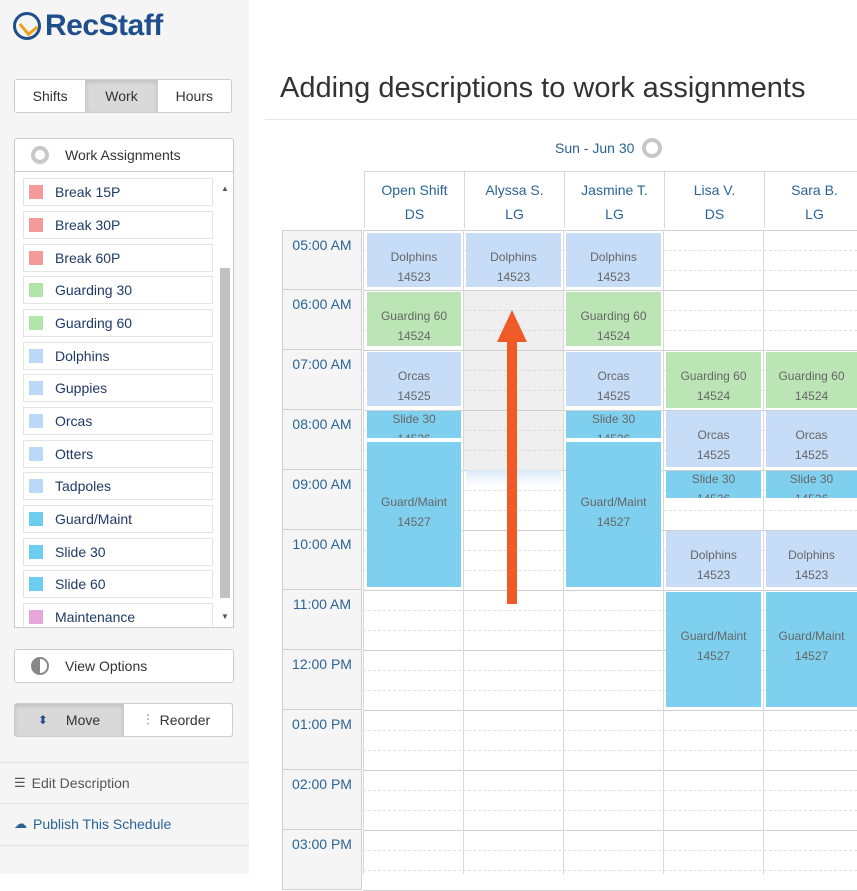  What do you see at coordinates (322, 740) in the screenshot?
I see `time-label: 01:00 PM` at bounding box center [322, 740].